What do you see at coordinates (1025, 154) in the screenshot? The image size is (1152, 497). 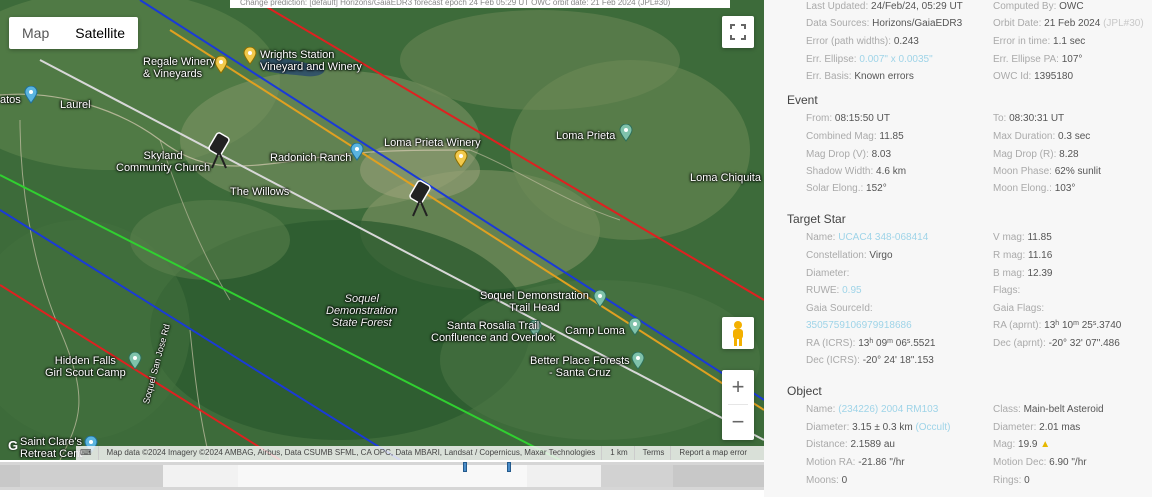 I see `field-label: Mag Drop (R):` at bounding box center [1025, 154].